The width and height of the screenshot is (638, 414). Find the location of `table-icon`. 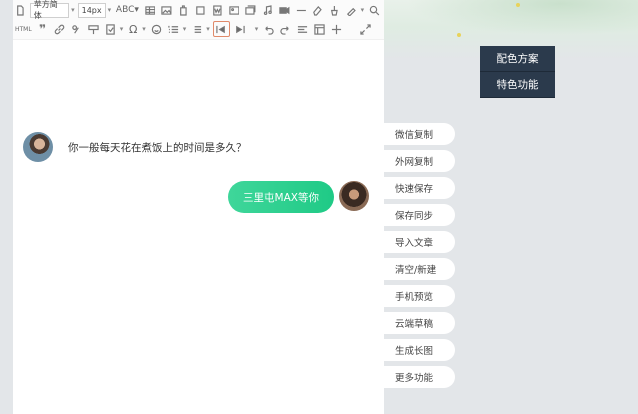

table-icon is located at coordinates (150, 10).